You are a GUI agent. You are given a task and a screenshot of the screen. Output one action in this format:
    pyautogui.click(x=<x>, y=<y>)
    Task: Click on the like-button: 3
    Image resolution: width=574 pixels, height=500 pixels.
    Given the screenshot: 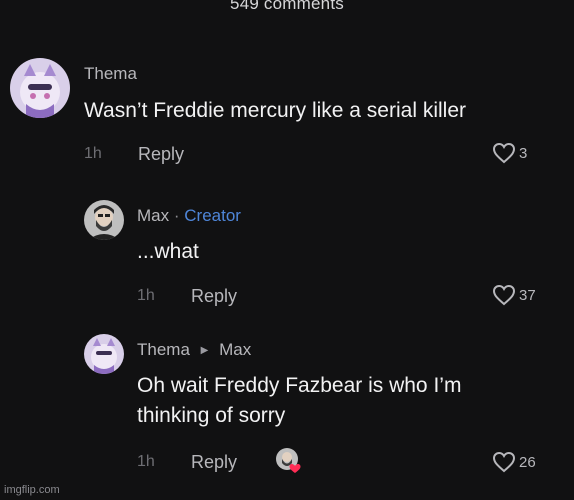 What is the action you would take?
    pyautogui.click(x=509, y=153)
    